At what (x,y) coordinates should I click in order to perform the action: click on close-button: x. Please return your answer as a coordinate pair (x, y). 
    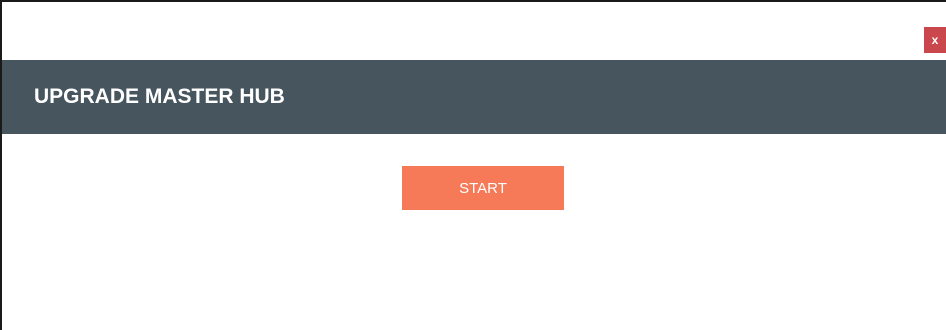
    Looking at the image, I should click on (935, 40).